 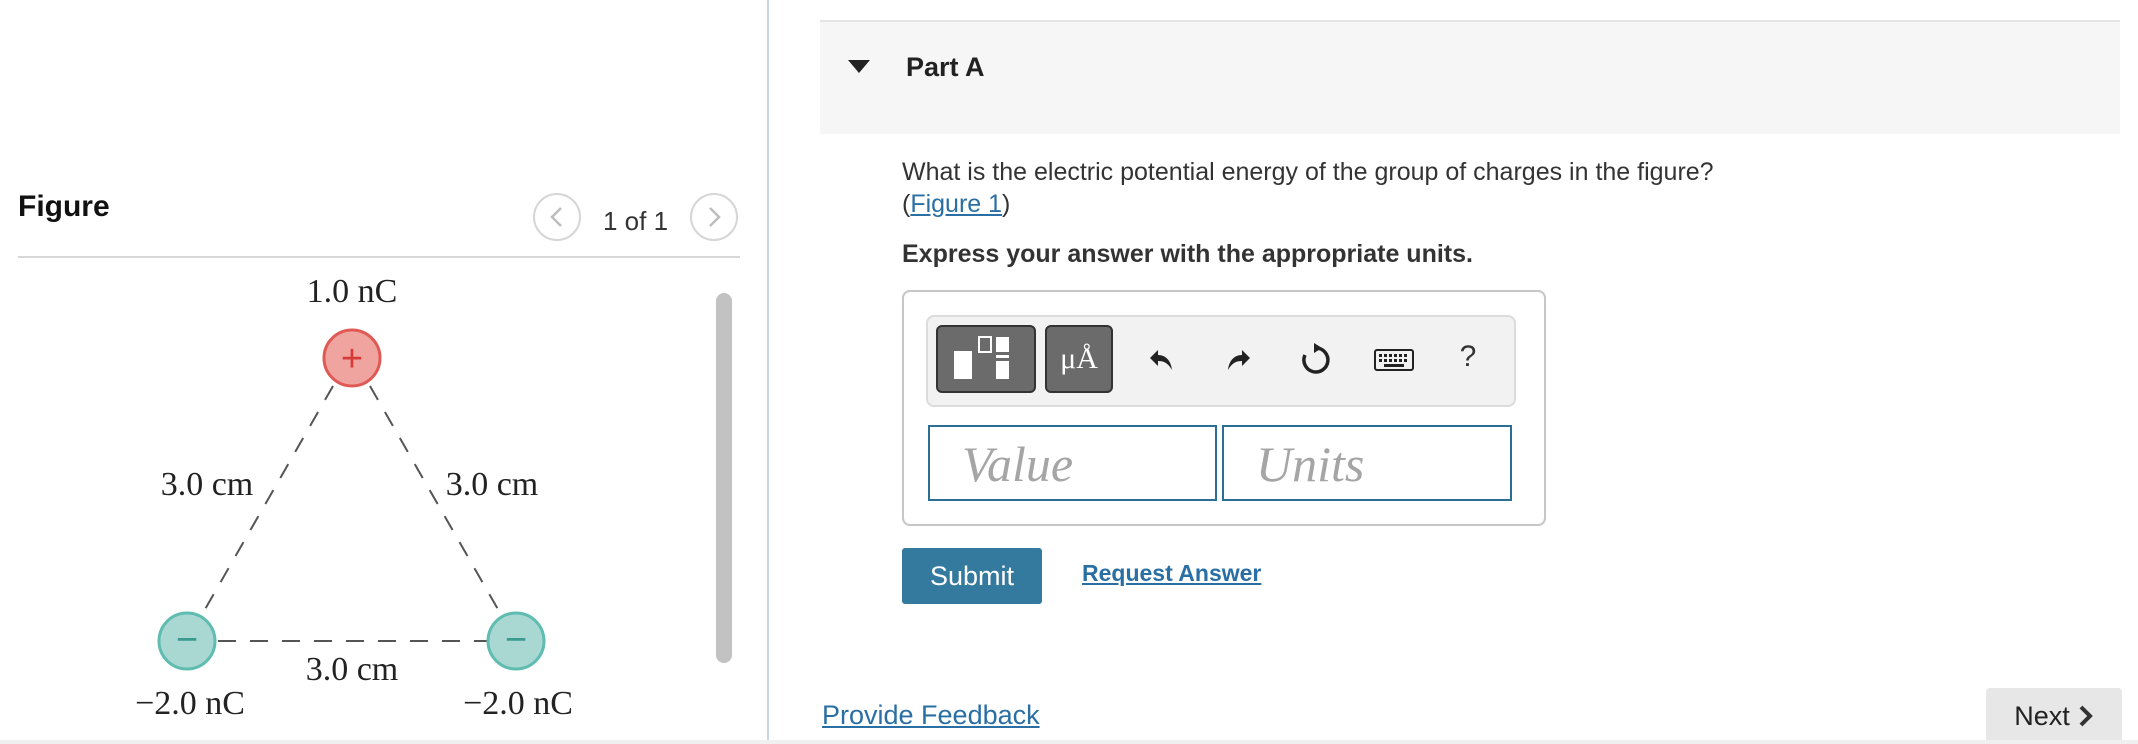 What do you see at coordinates (492, 484) in the screenshot?
I see `right-side-label: 3.0 cm` at bounding box center [492, 484].